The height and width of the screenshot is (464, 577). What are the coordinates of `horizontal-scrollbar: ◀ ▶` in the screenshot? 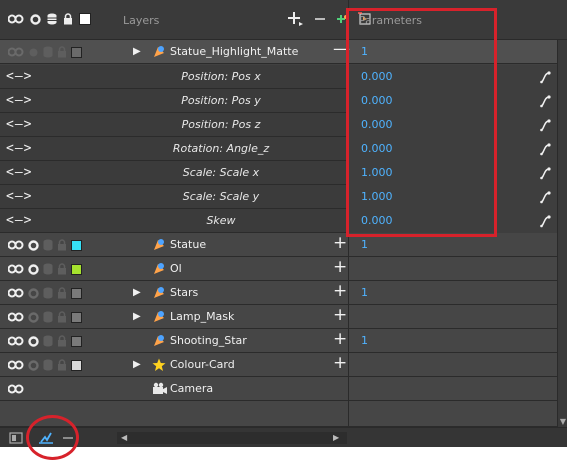 It's located at (232, 438).